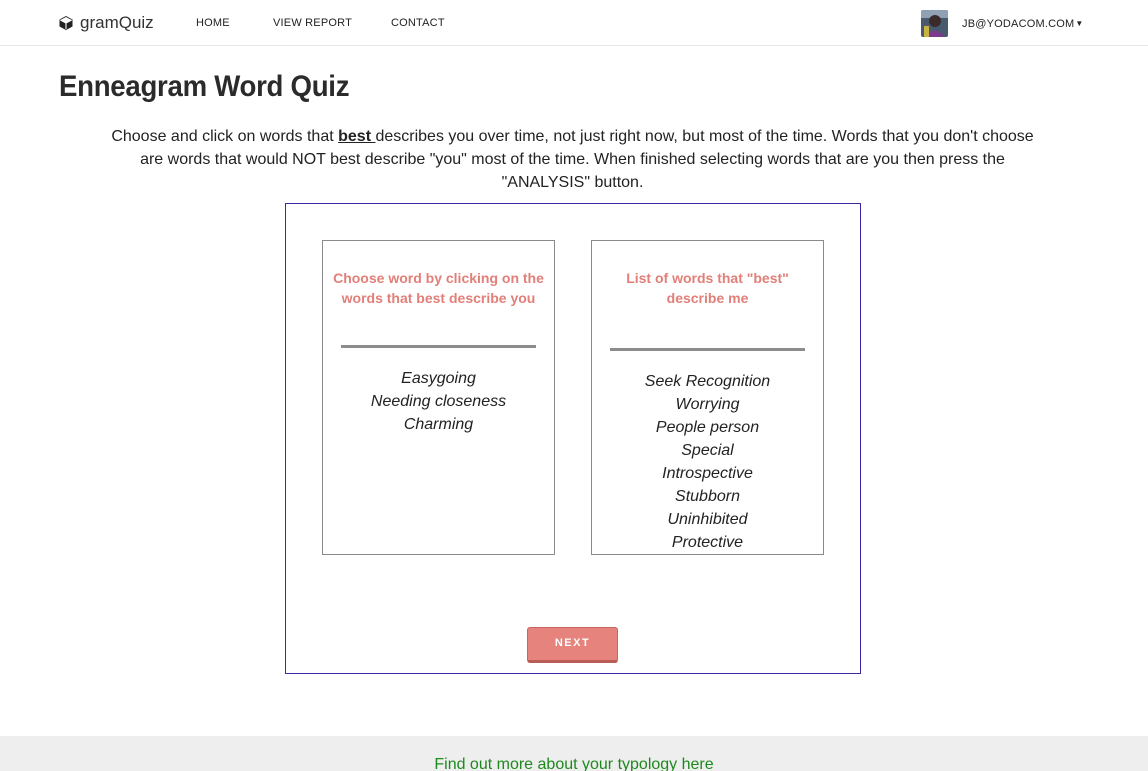 The height and width of the screenshot is (771, 1148). What do you see at coordinates (117, 22) in the screenshot?
I see `brand-name: gramQuiz` at bounding box center [117, 22].